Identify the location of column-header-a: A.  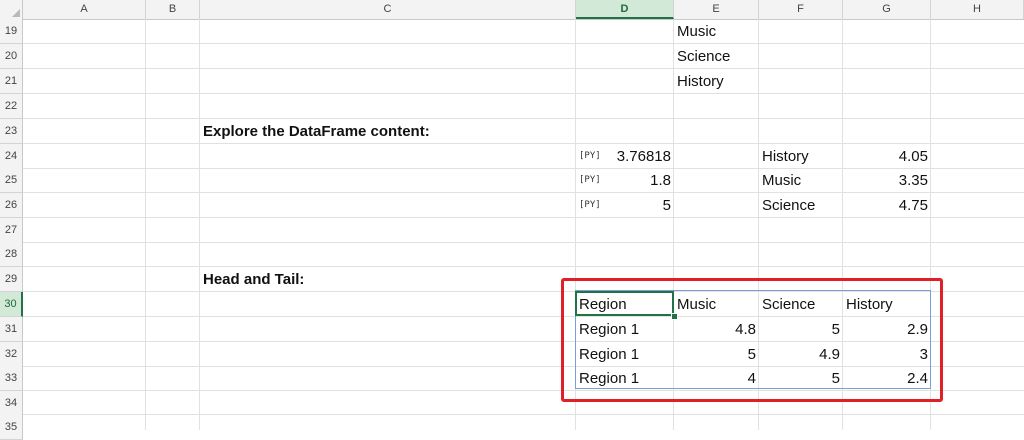
(84, 9).